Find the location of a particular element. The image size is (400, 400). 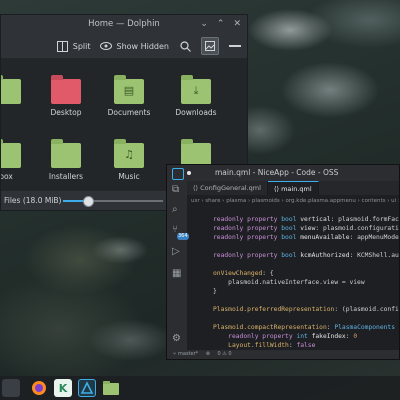

run-debug-icon: ▷ is located at coordinates (176, 252).